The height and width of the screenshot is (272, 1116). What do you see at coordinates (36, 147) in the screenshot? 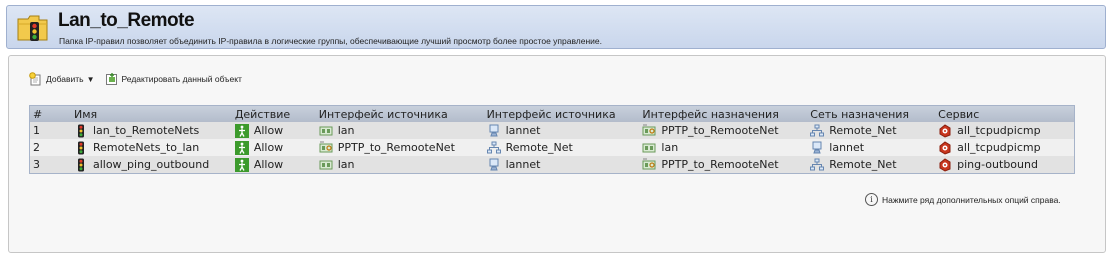
I see `row-number: 2` at bounding box center [36, 147].